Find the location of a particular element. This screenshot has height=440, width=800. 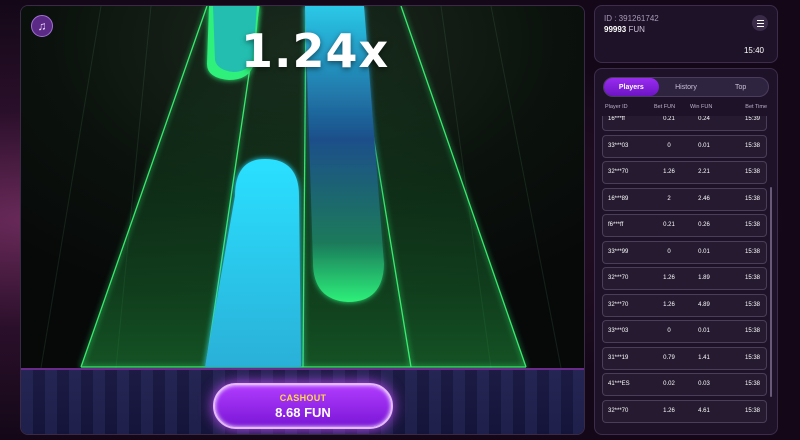

bets-tabs: Players History Top is located at coordinates (686, 87).